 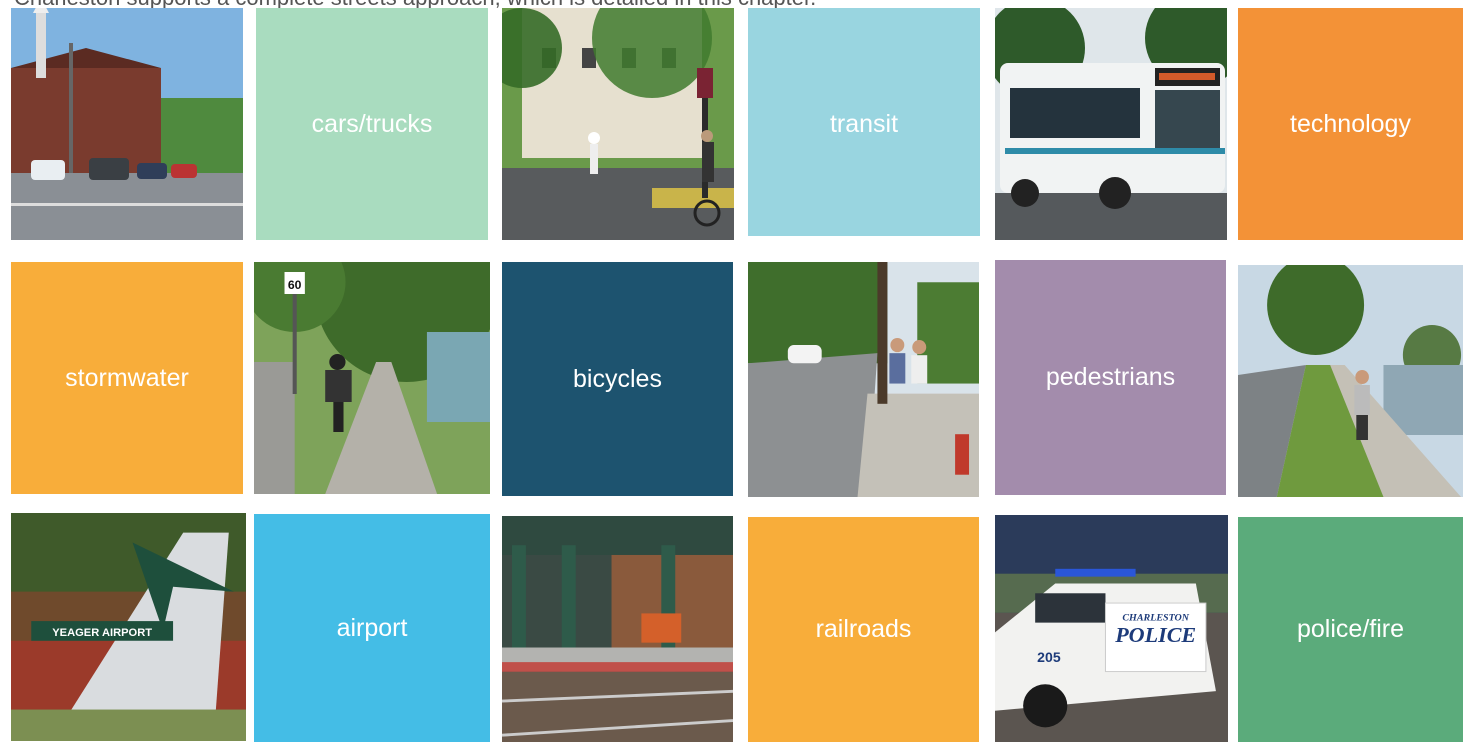 What do you see at coordinates (863, 379) in the screenshot?
I see `sidewalk-walkers-photo` at bounding box center [863, 379].